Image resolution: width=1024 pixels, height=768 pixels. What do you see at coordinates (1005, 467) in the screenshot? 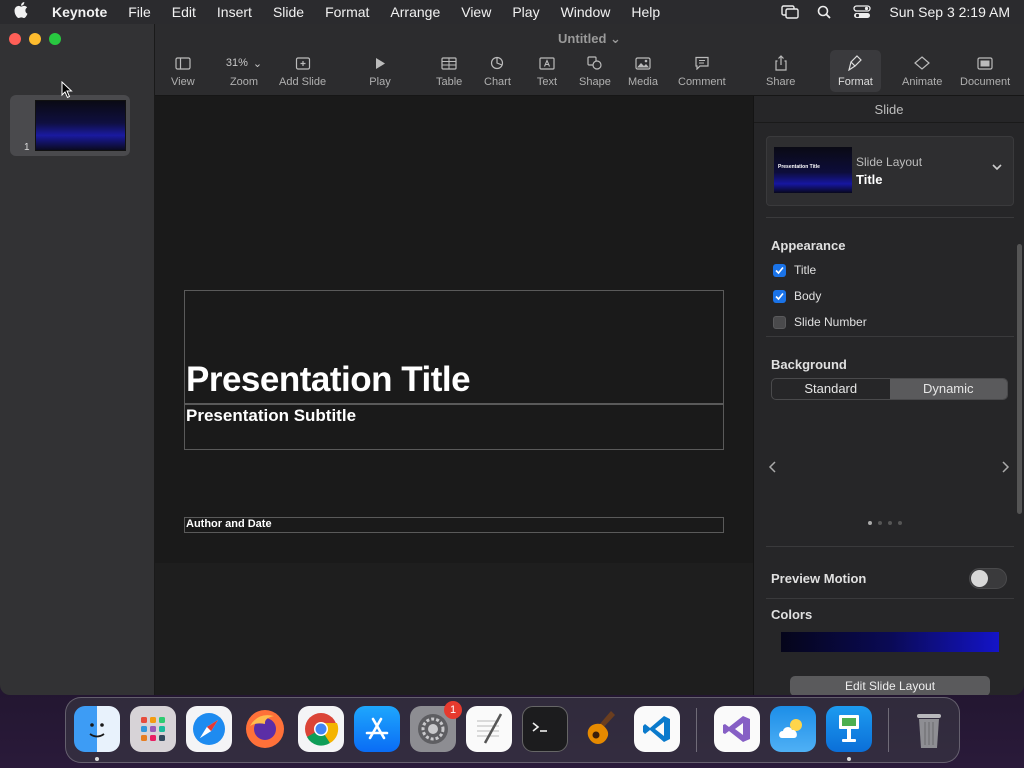
I see `chevron-right-icon` at bounding box center [1005, 467].